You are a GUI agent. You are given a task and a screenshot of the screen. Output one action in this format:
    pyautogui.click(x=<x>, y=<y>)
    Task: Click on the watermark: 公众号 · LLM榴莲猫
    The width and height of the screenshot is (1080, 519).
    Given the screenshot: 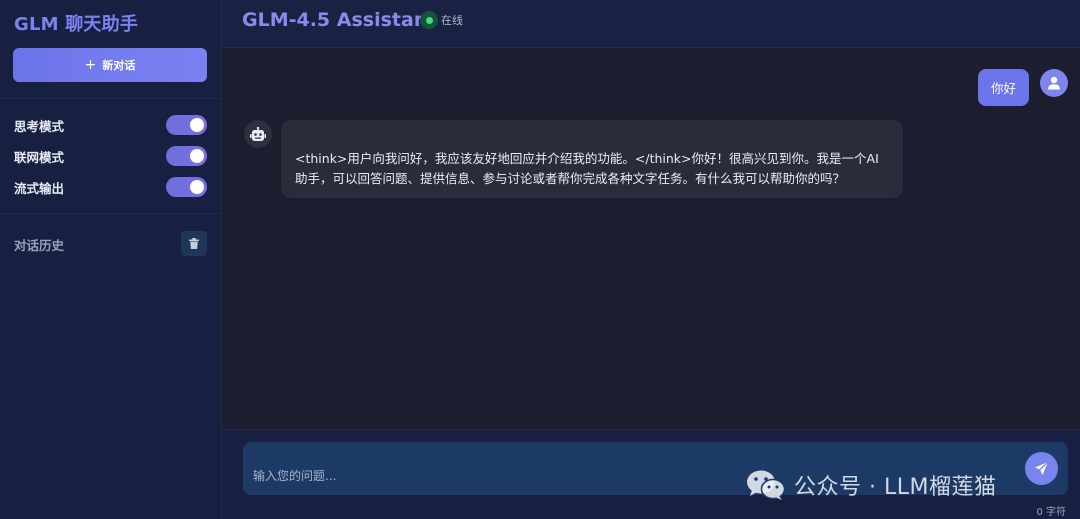 What is the action you would take?
    pyautogui.click(x=871, y=485)
    